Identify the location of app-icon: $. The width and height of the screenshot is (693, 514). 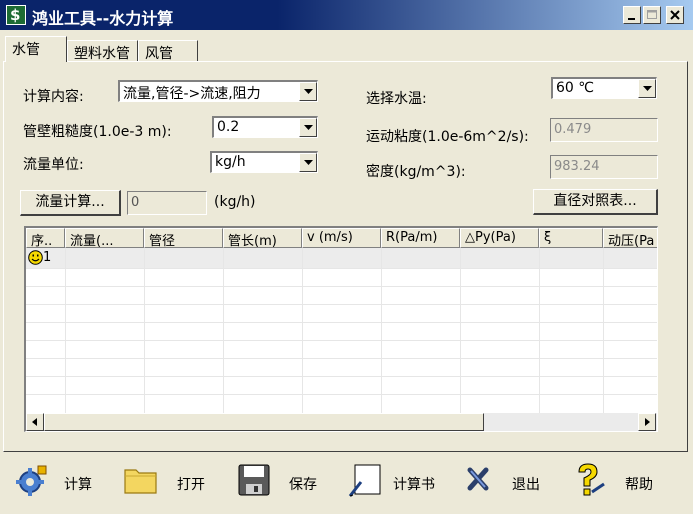
(16, 15).